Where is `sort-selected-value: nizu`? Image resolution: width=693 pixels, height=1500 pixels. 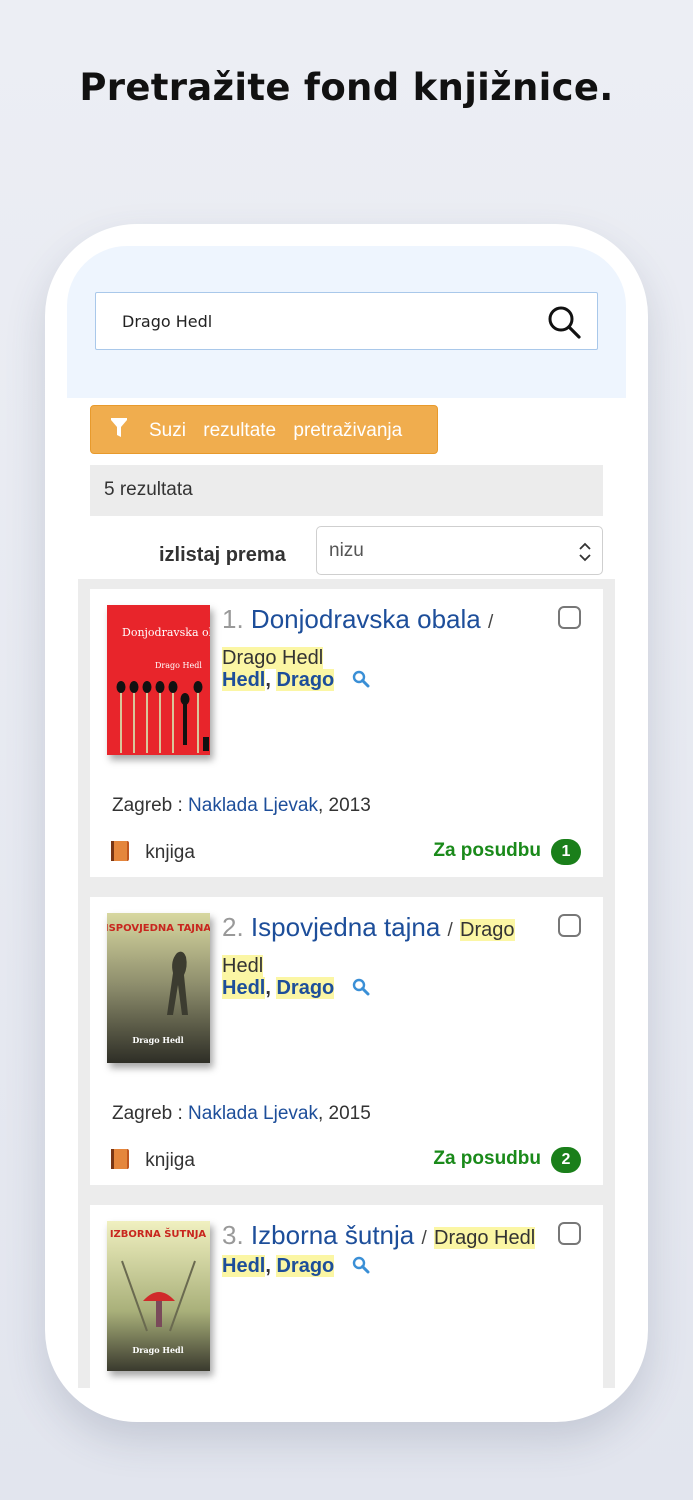
sort-selected-value: nizu is located at coordinates (346, 550).